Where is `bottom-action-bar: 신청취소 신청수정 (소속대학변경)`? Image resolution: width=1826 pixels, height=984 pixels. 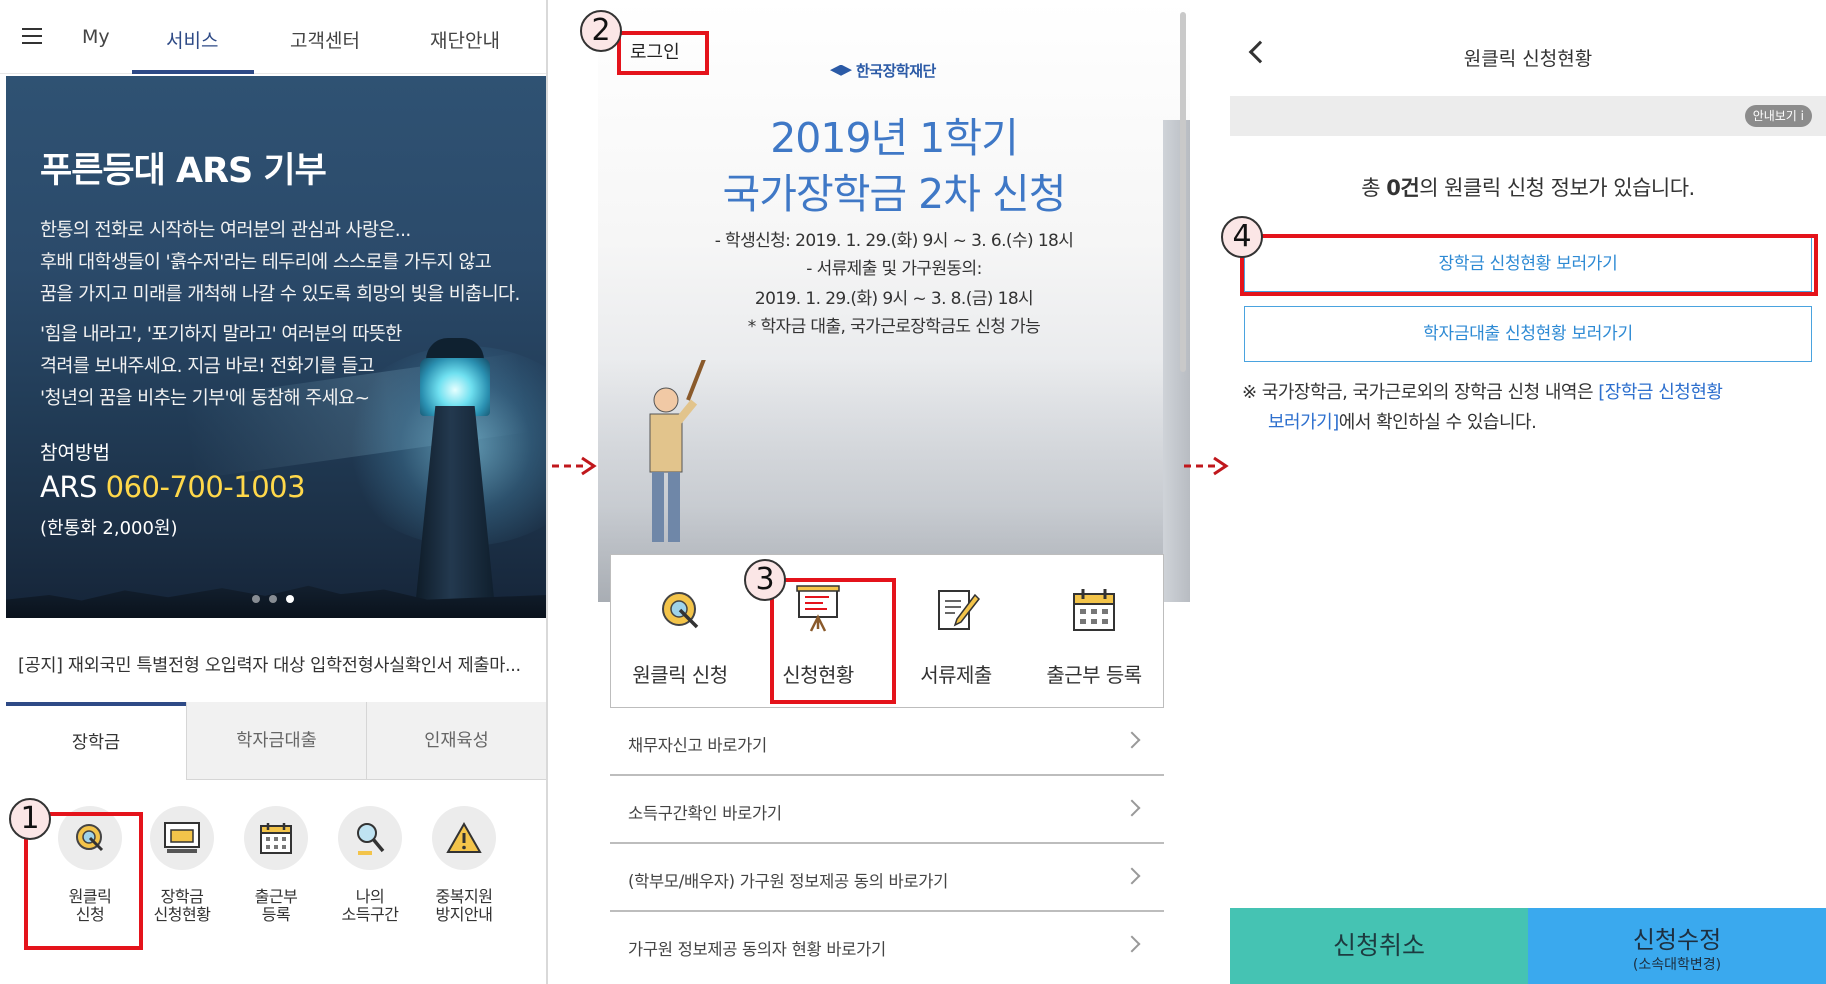
bottom-action-bar: 신청취소 신청수정 (소속대학변경) is located at coordinates (1528, 946).